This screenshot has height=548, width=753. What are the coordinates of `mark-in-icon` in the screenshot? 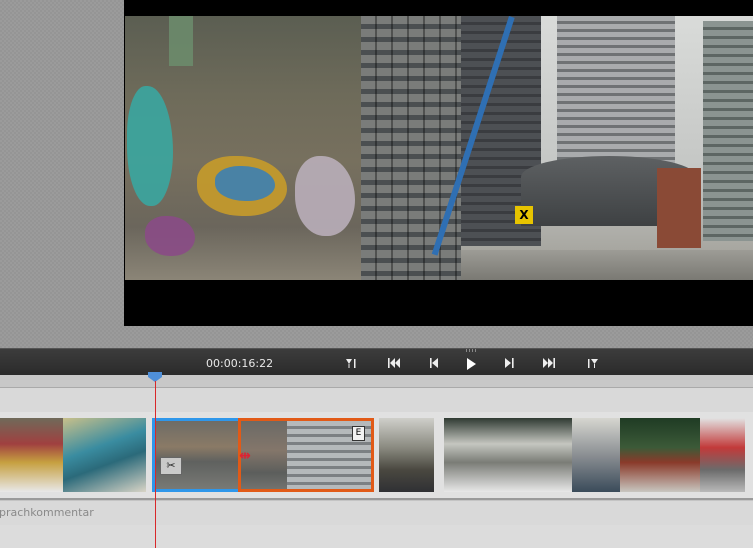 It's located at (351, 363).